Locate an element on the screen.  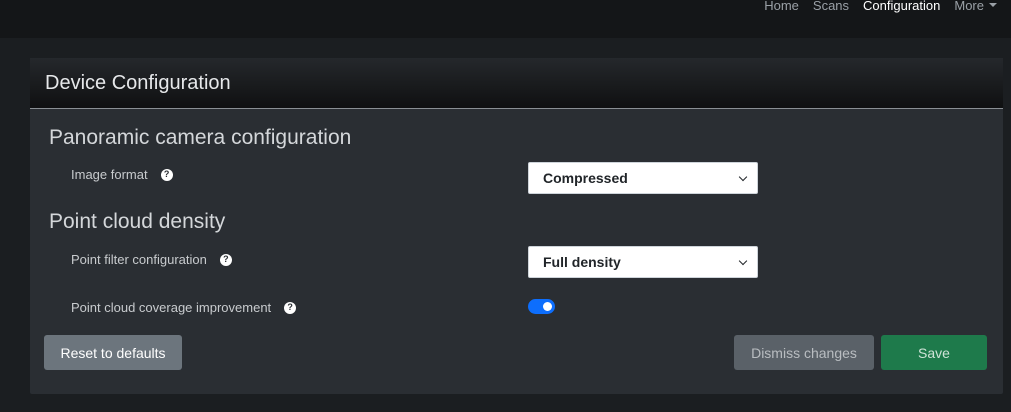
point-filter-label: Point filter configuration is located at coordinates (139, 259).